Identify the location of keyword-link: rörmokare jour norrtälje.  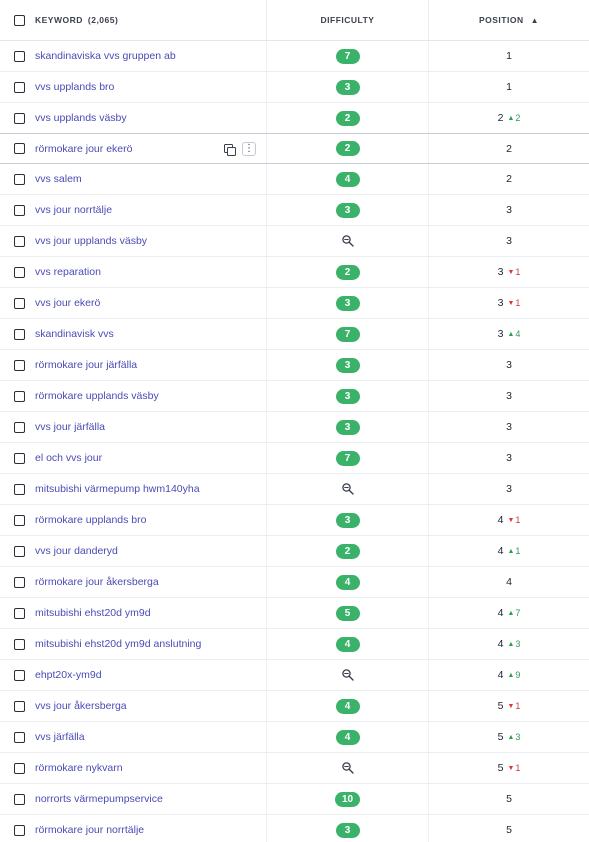
(89, 830).